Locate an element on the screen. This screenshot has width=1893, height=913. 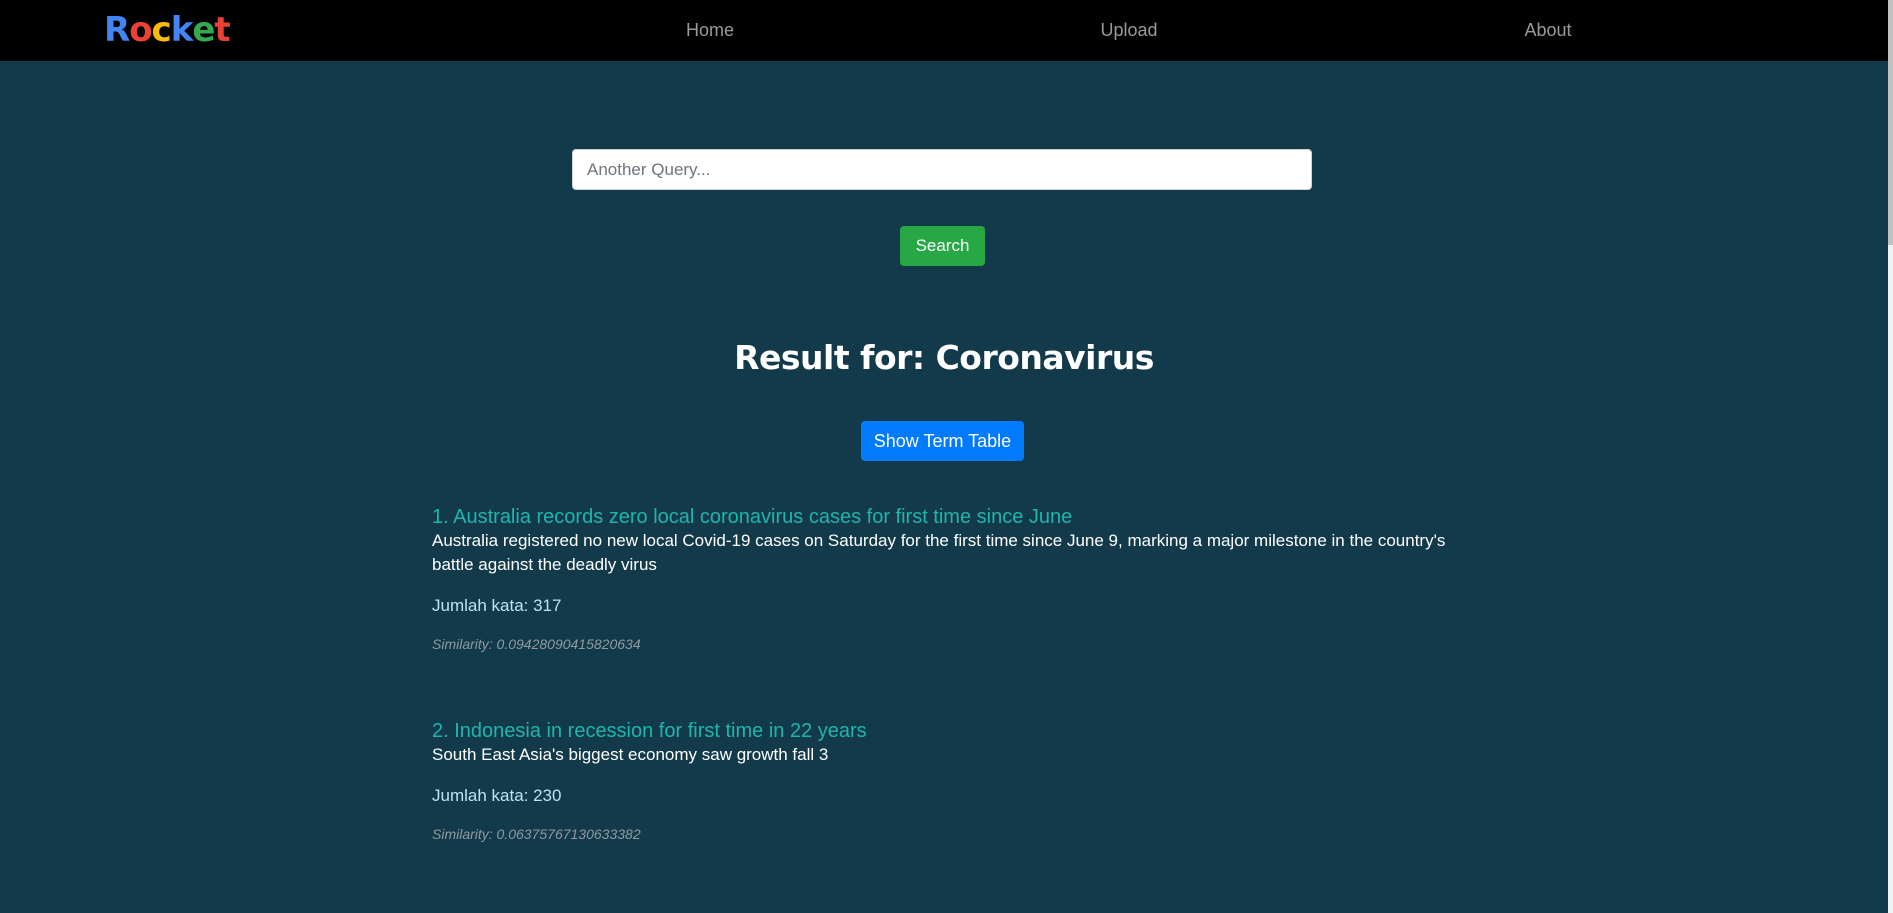
result-word-count: Jumlah kata: 230 is located at coordinates (497, 795).